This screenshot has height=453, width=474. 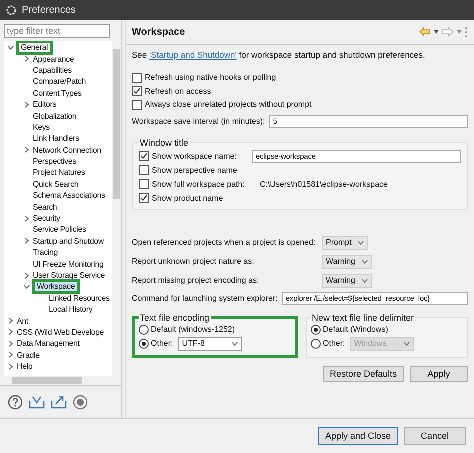 What do you see at coordinates (45, 207) in the screenshot?
I see `tree-item: Search` at bounding box center [45, 207].